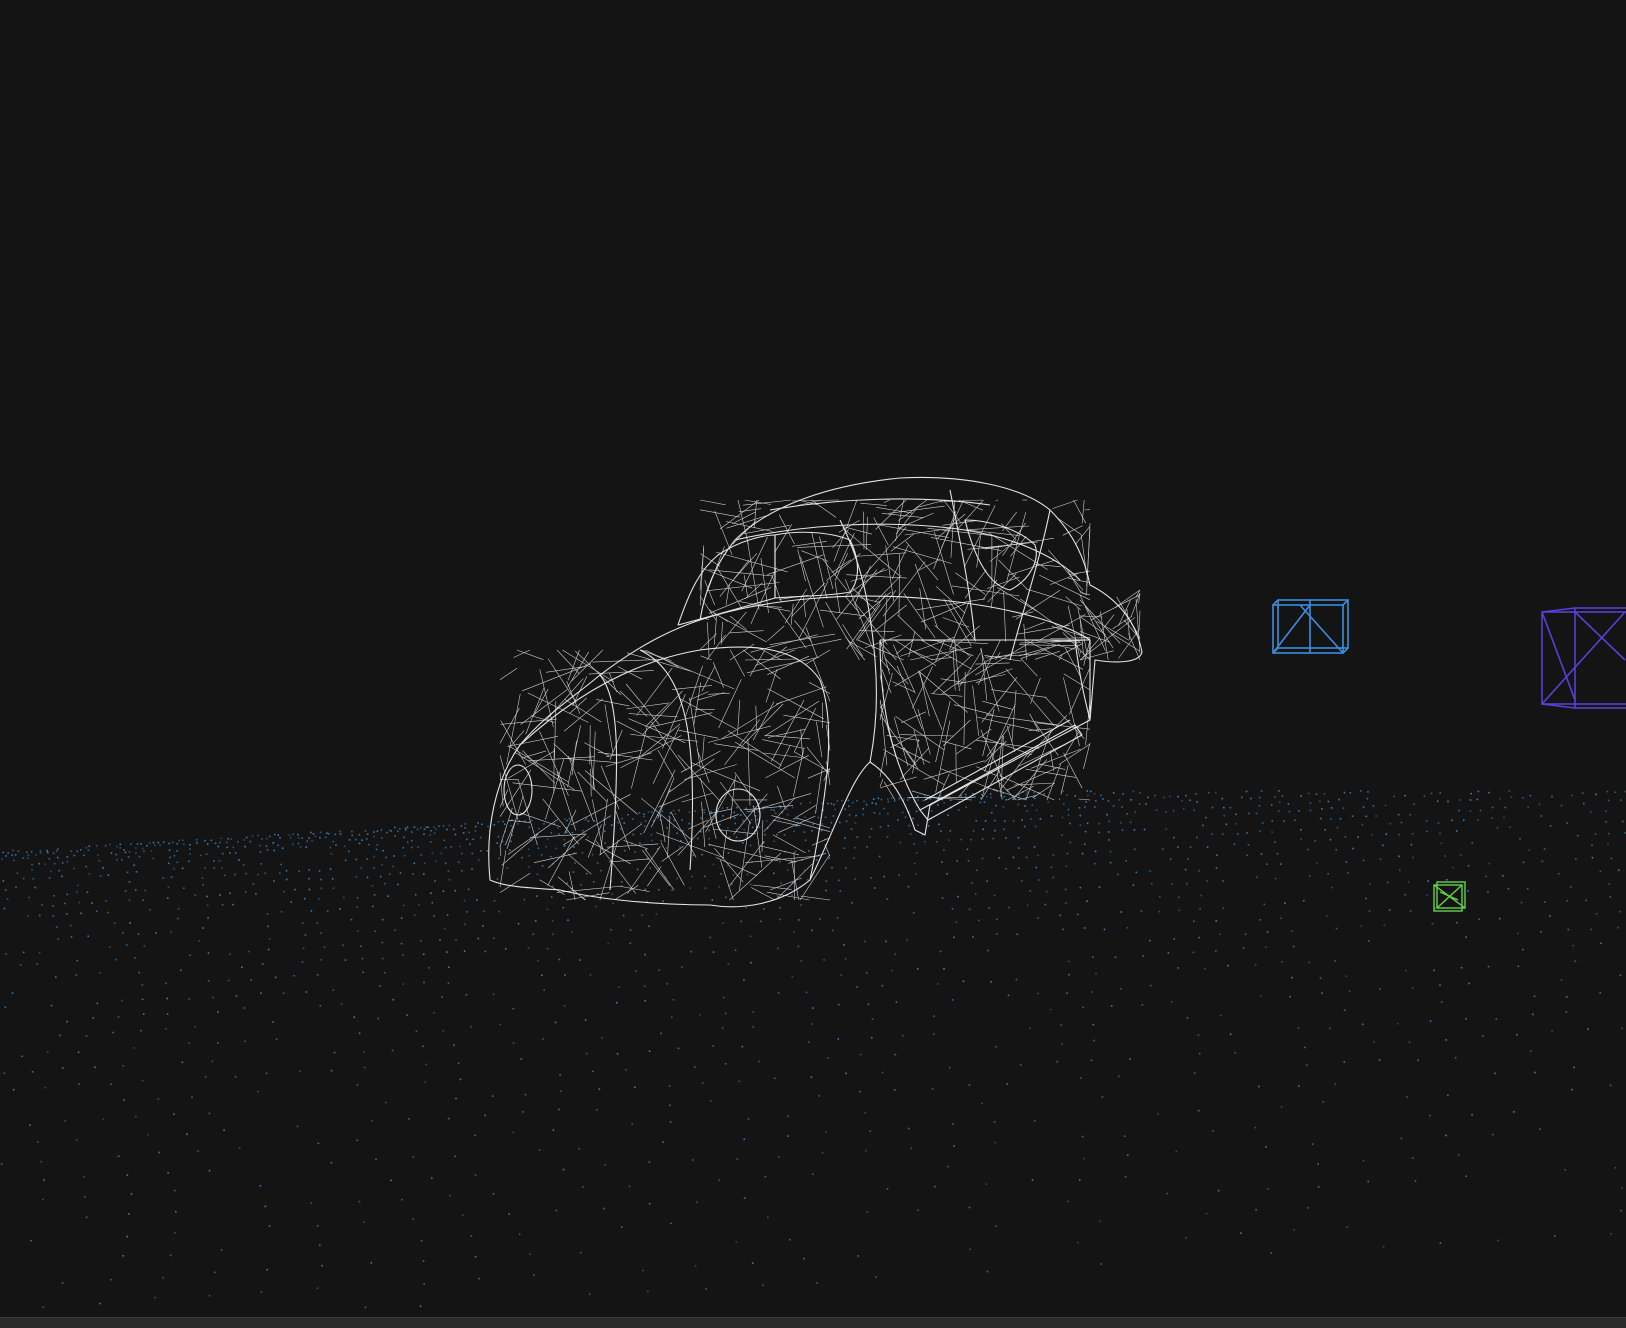  I want to click on green-box-wireframe, so click(1449, 896).